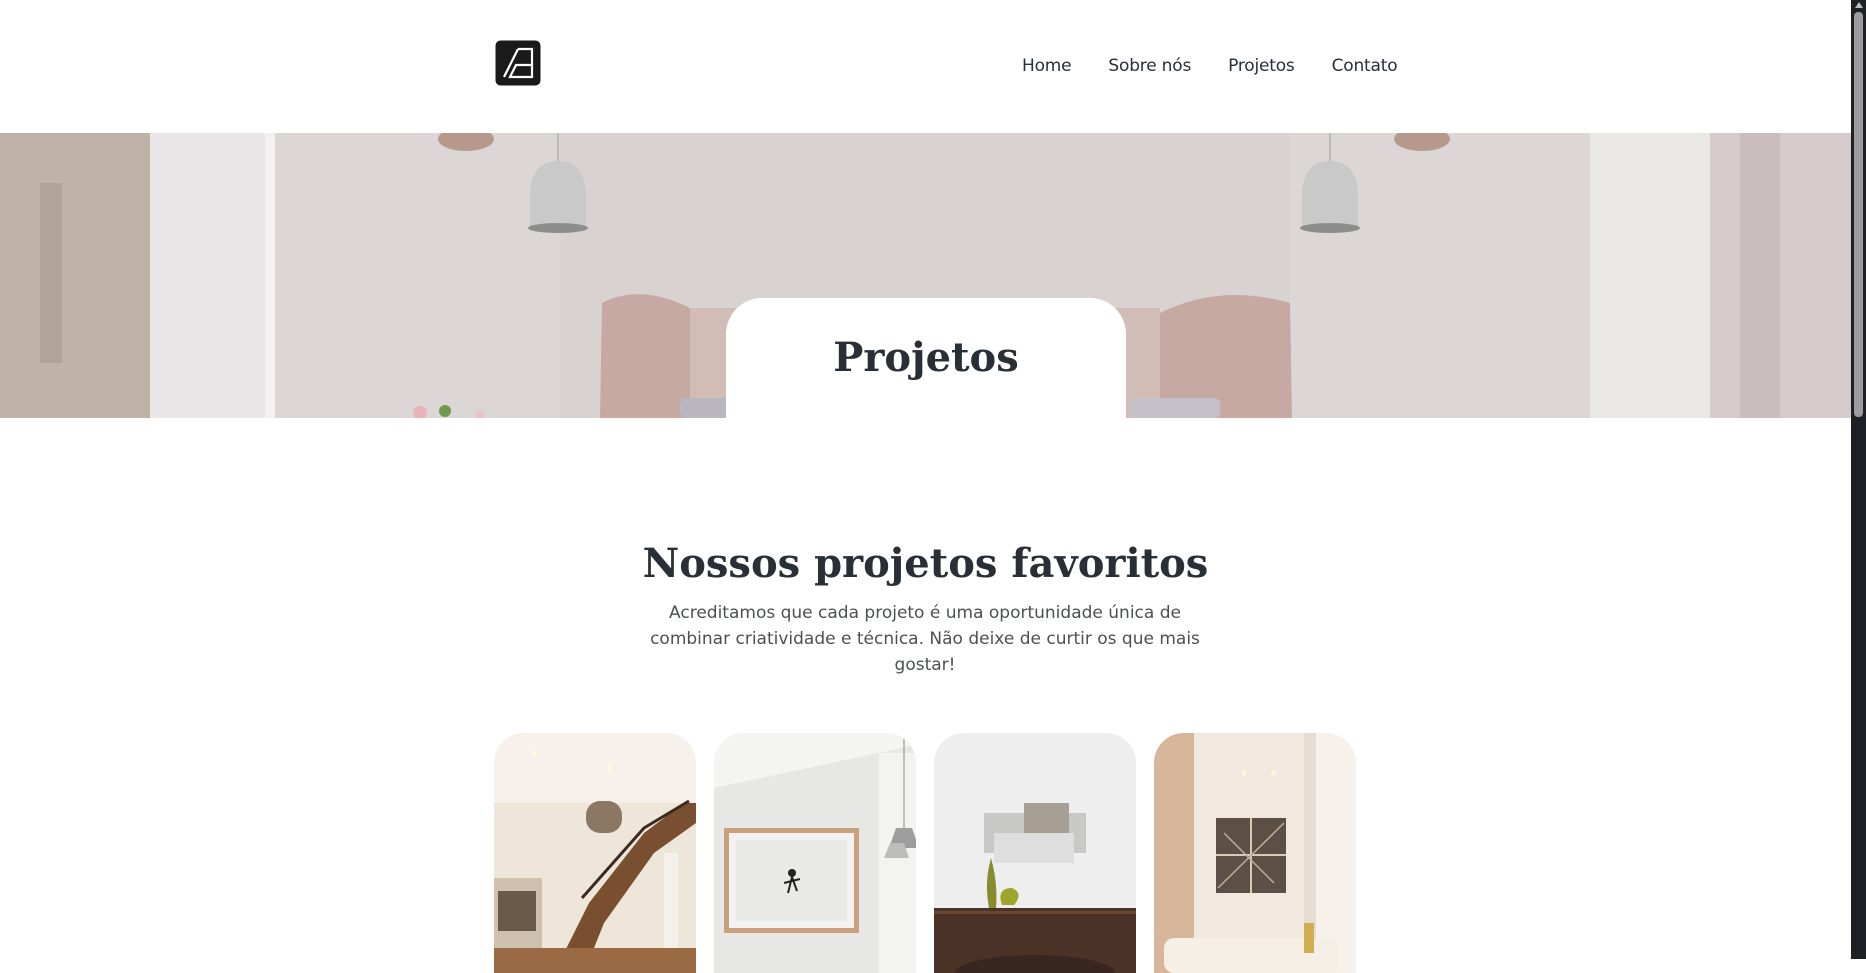 This screenshot has height=973, width=1866. I want to click on site-header: Home Sobre nós Projetos Contato, so click(925, 66).